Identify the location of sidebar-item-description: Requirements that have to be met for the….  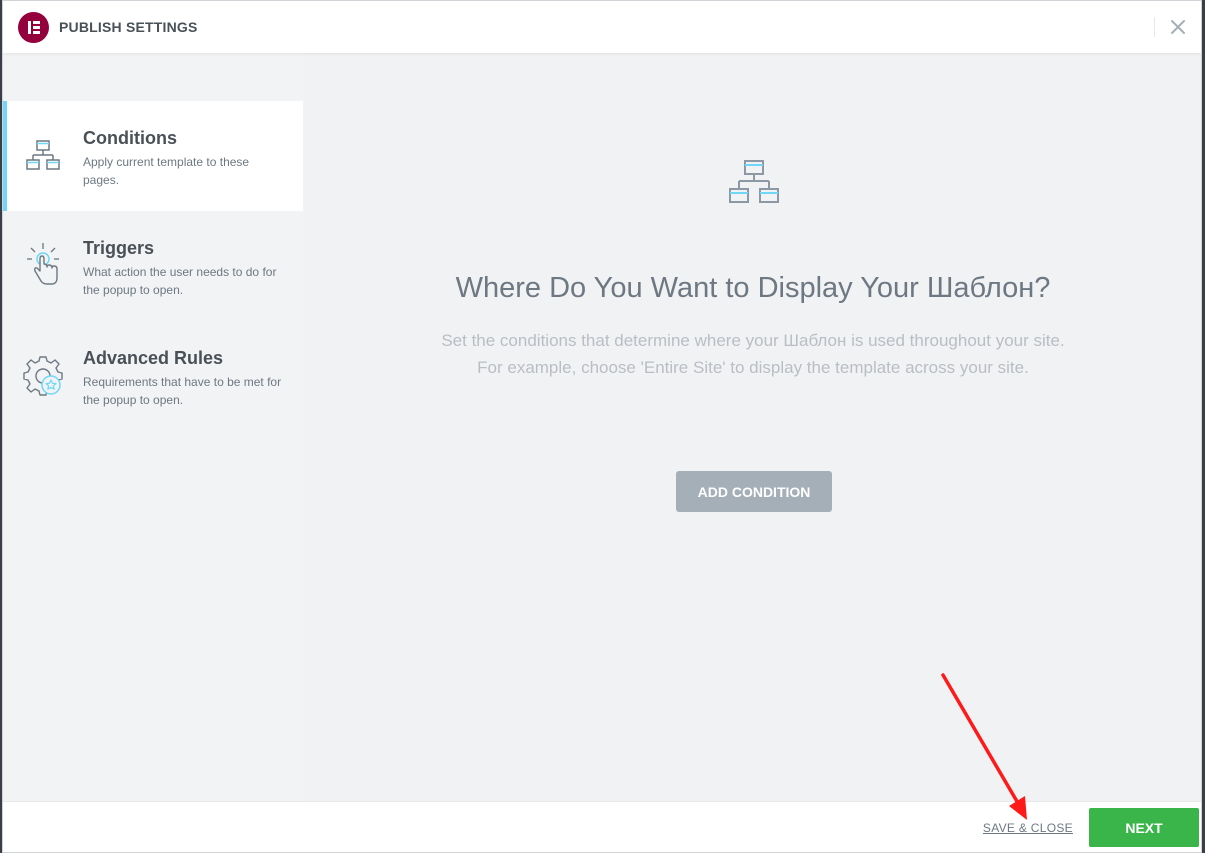
(182, 391).